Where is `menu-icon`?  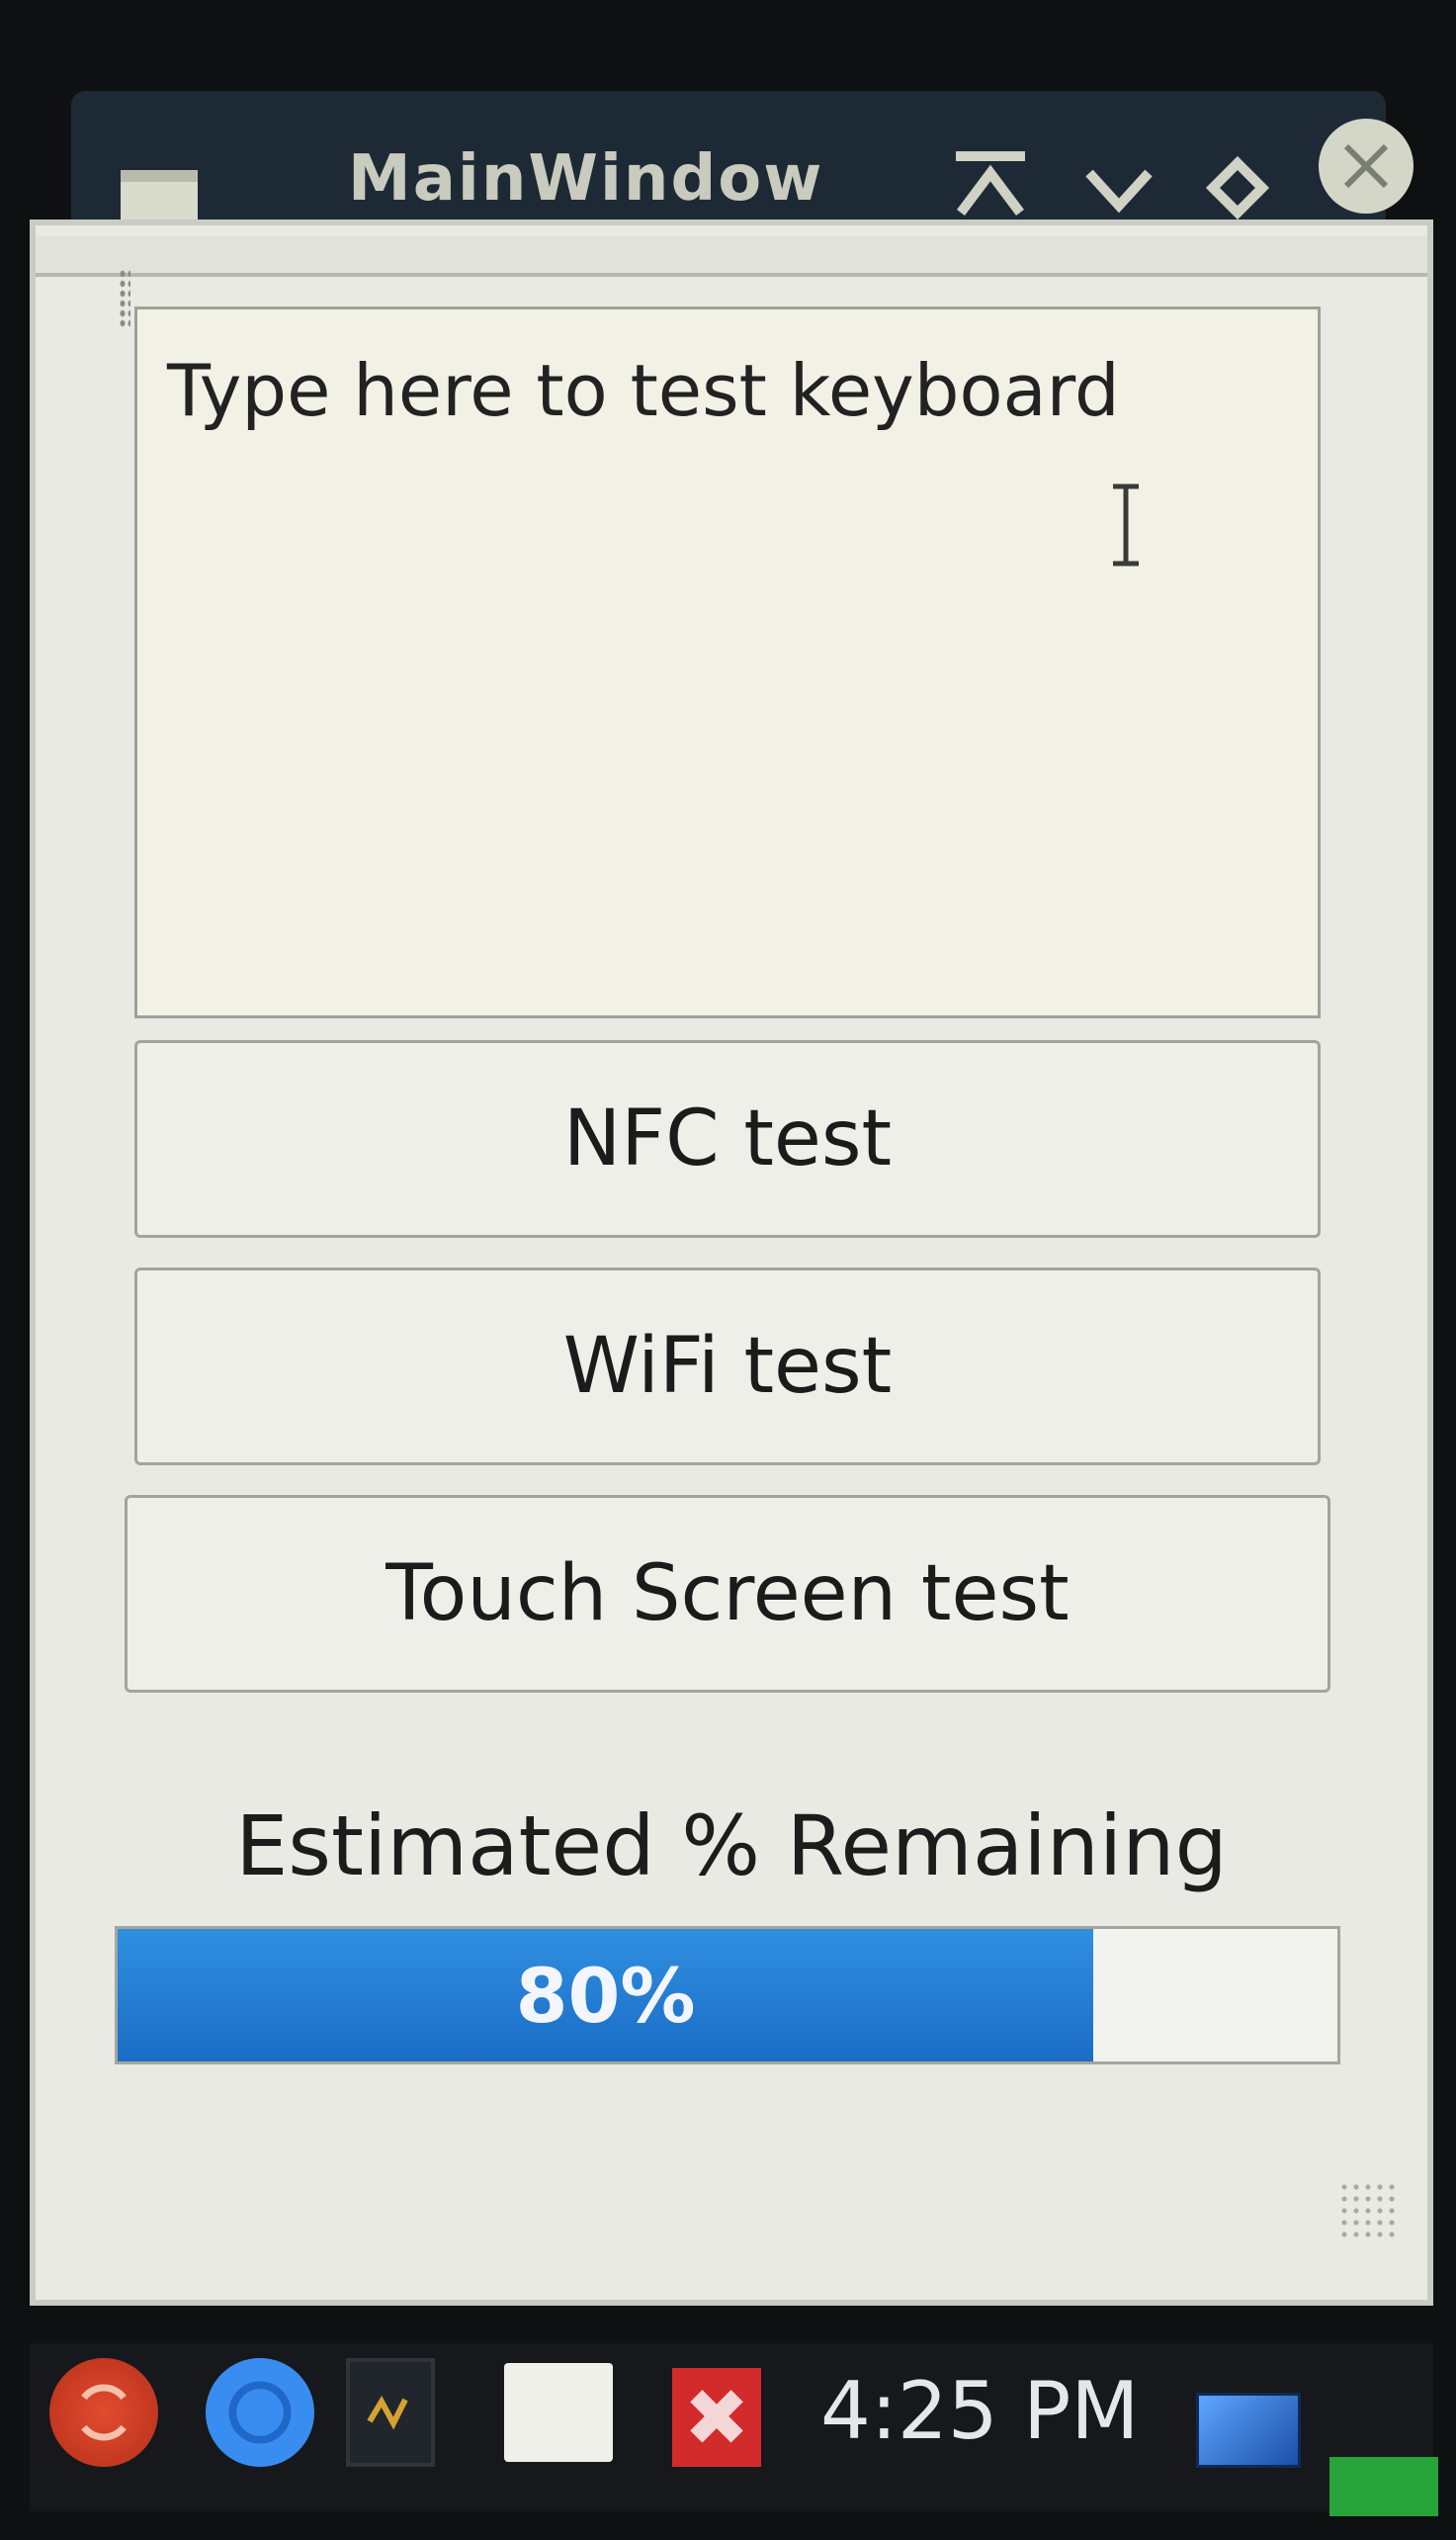
menu-icon is located at coordinates (103, 2412).